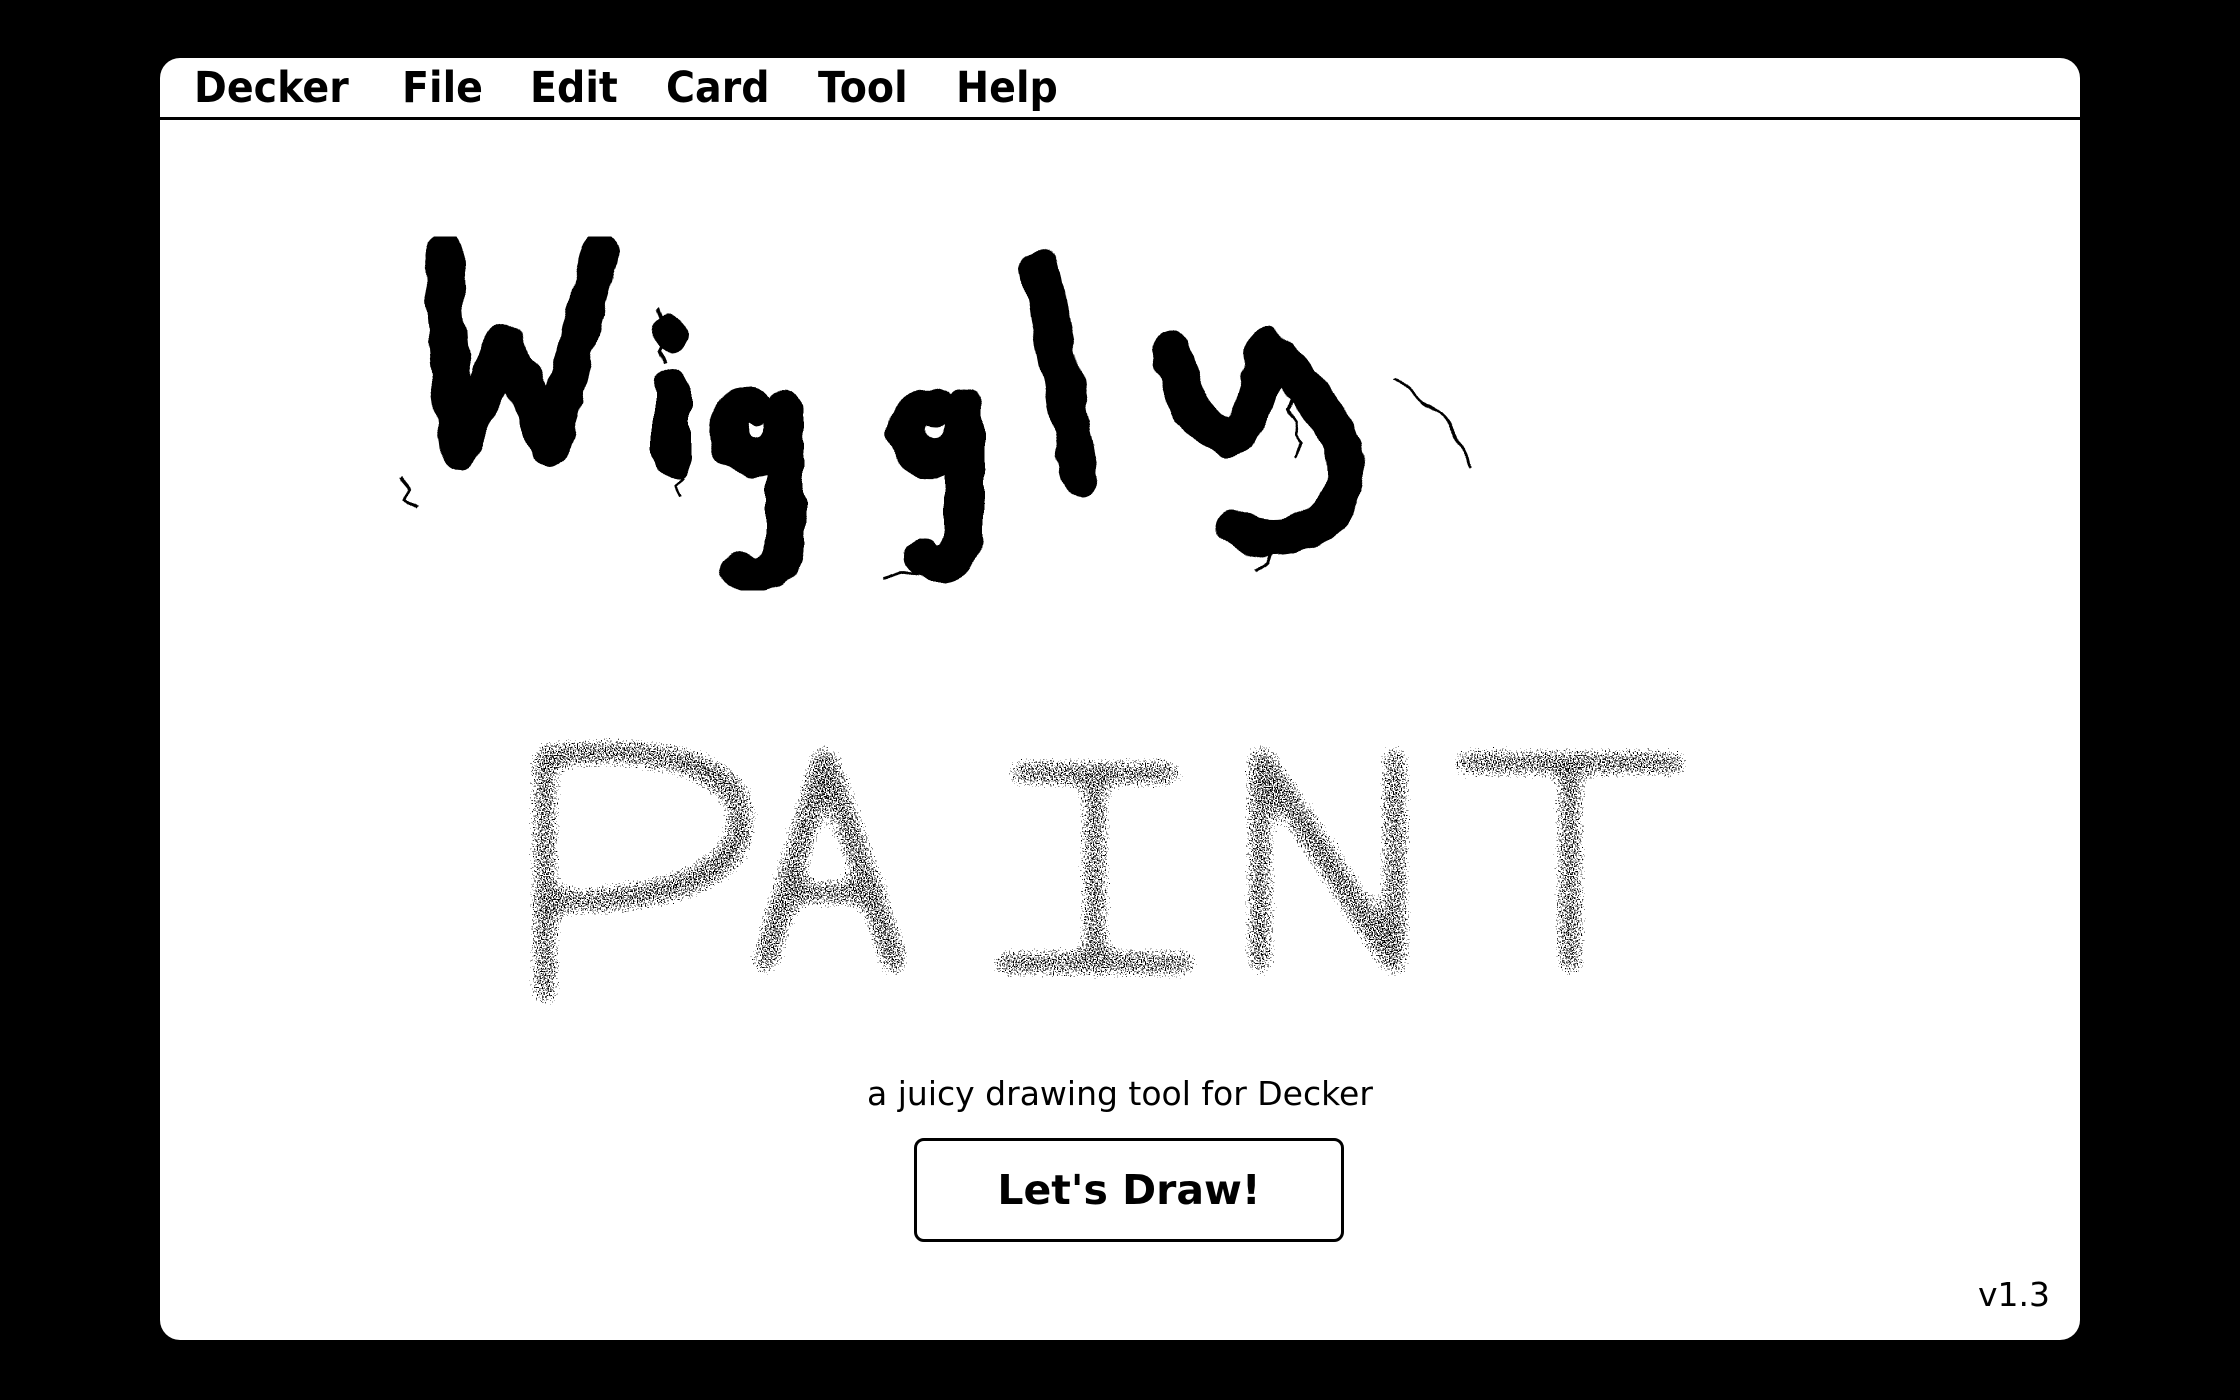 This screenshot has width=2240, height=1400. What do you see at coordinates (1129, 1190) in the screenshot?
I see `lets-draw-button: Let's Draw!` at bounding box center [1129, 1190].